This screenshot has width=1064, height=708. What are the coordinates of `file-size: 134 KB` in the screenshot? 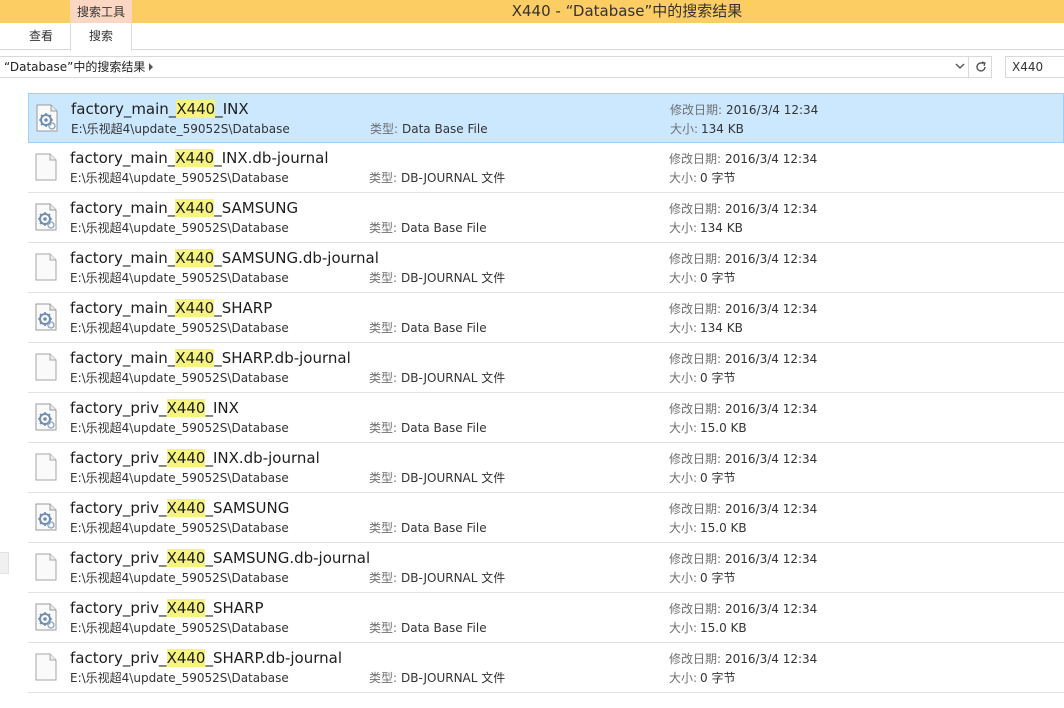 It's located at (722, 129).